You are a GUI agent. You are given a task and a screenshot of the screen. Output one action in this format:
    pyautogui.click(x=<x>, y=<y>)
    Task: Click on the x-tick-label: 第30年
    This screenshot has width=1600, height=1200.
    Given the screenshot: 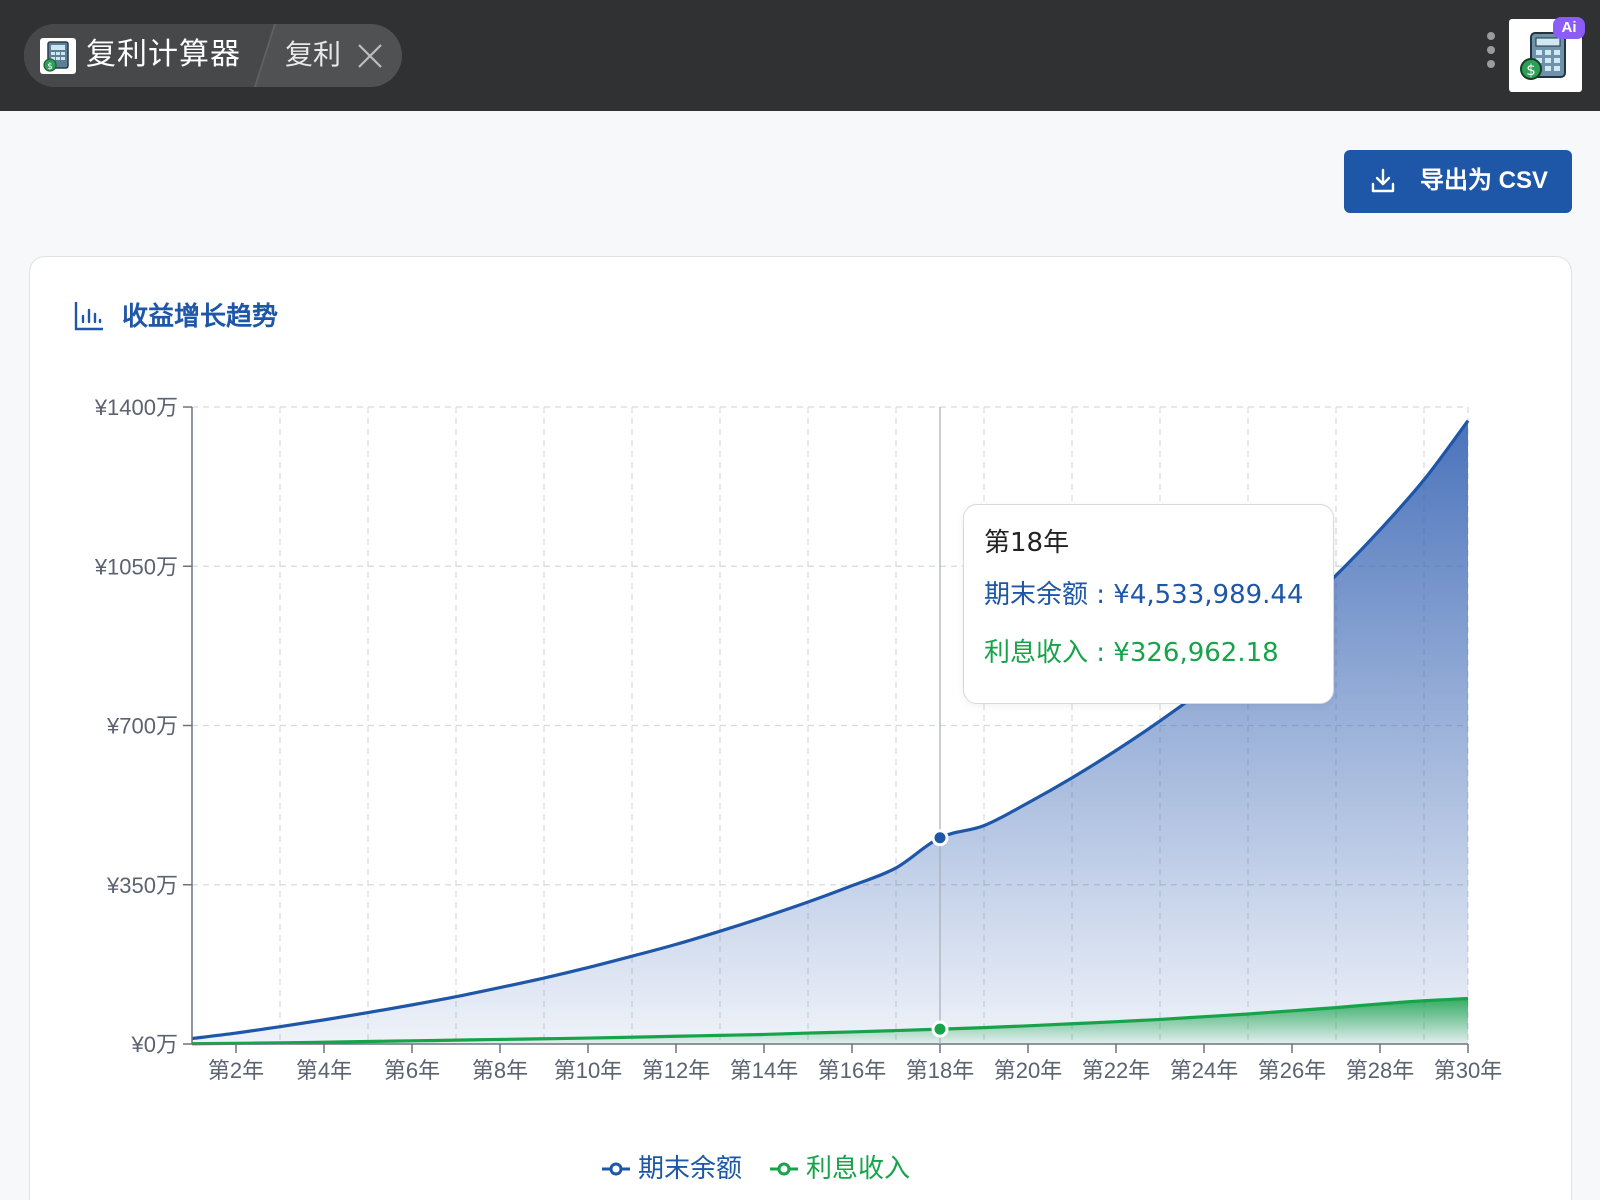 What is the action you would take?
    pyautogui.click(x=1468, y=1070)
    